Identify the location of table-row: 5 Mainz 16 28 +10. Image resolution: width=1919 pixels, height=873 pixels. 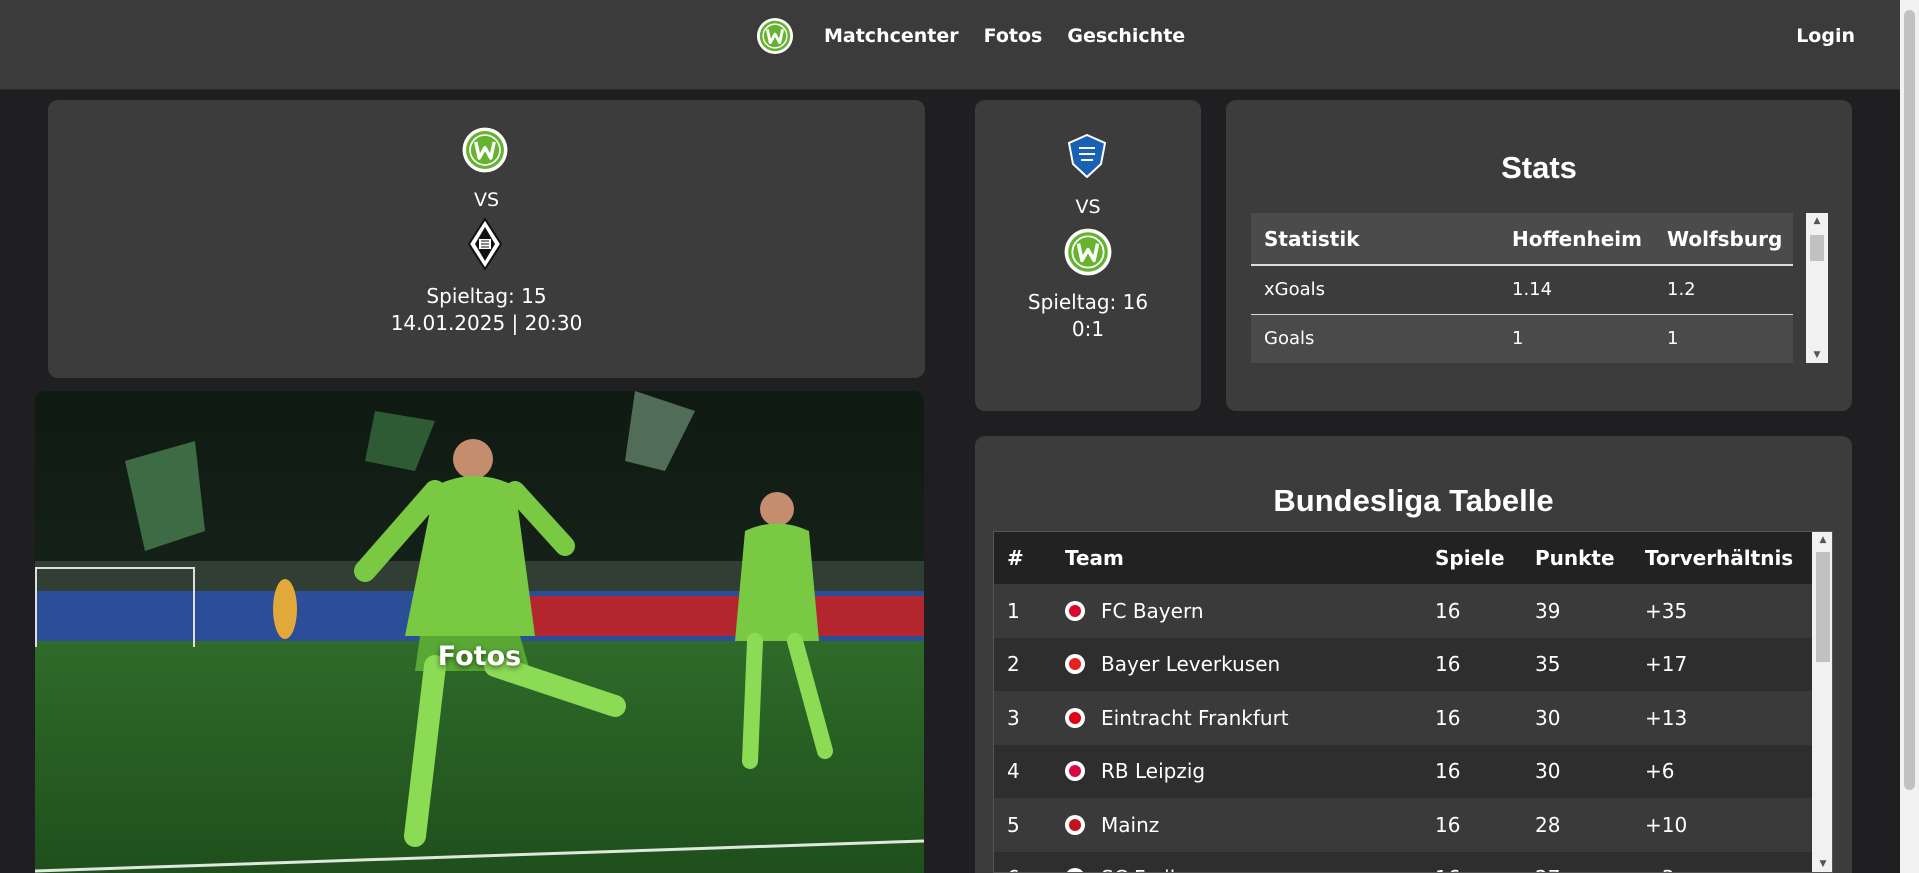
(1403, 825).